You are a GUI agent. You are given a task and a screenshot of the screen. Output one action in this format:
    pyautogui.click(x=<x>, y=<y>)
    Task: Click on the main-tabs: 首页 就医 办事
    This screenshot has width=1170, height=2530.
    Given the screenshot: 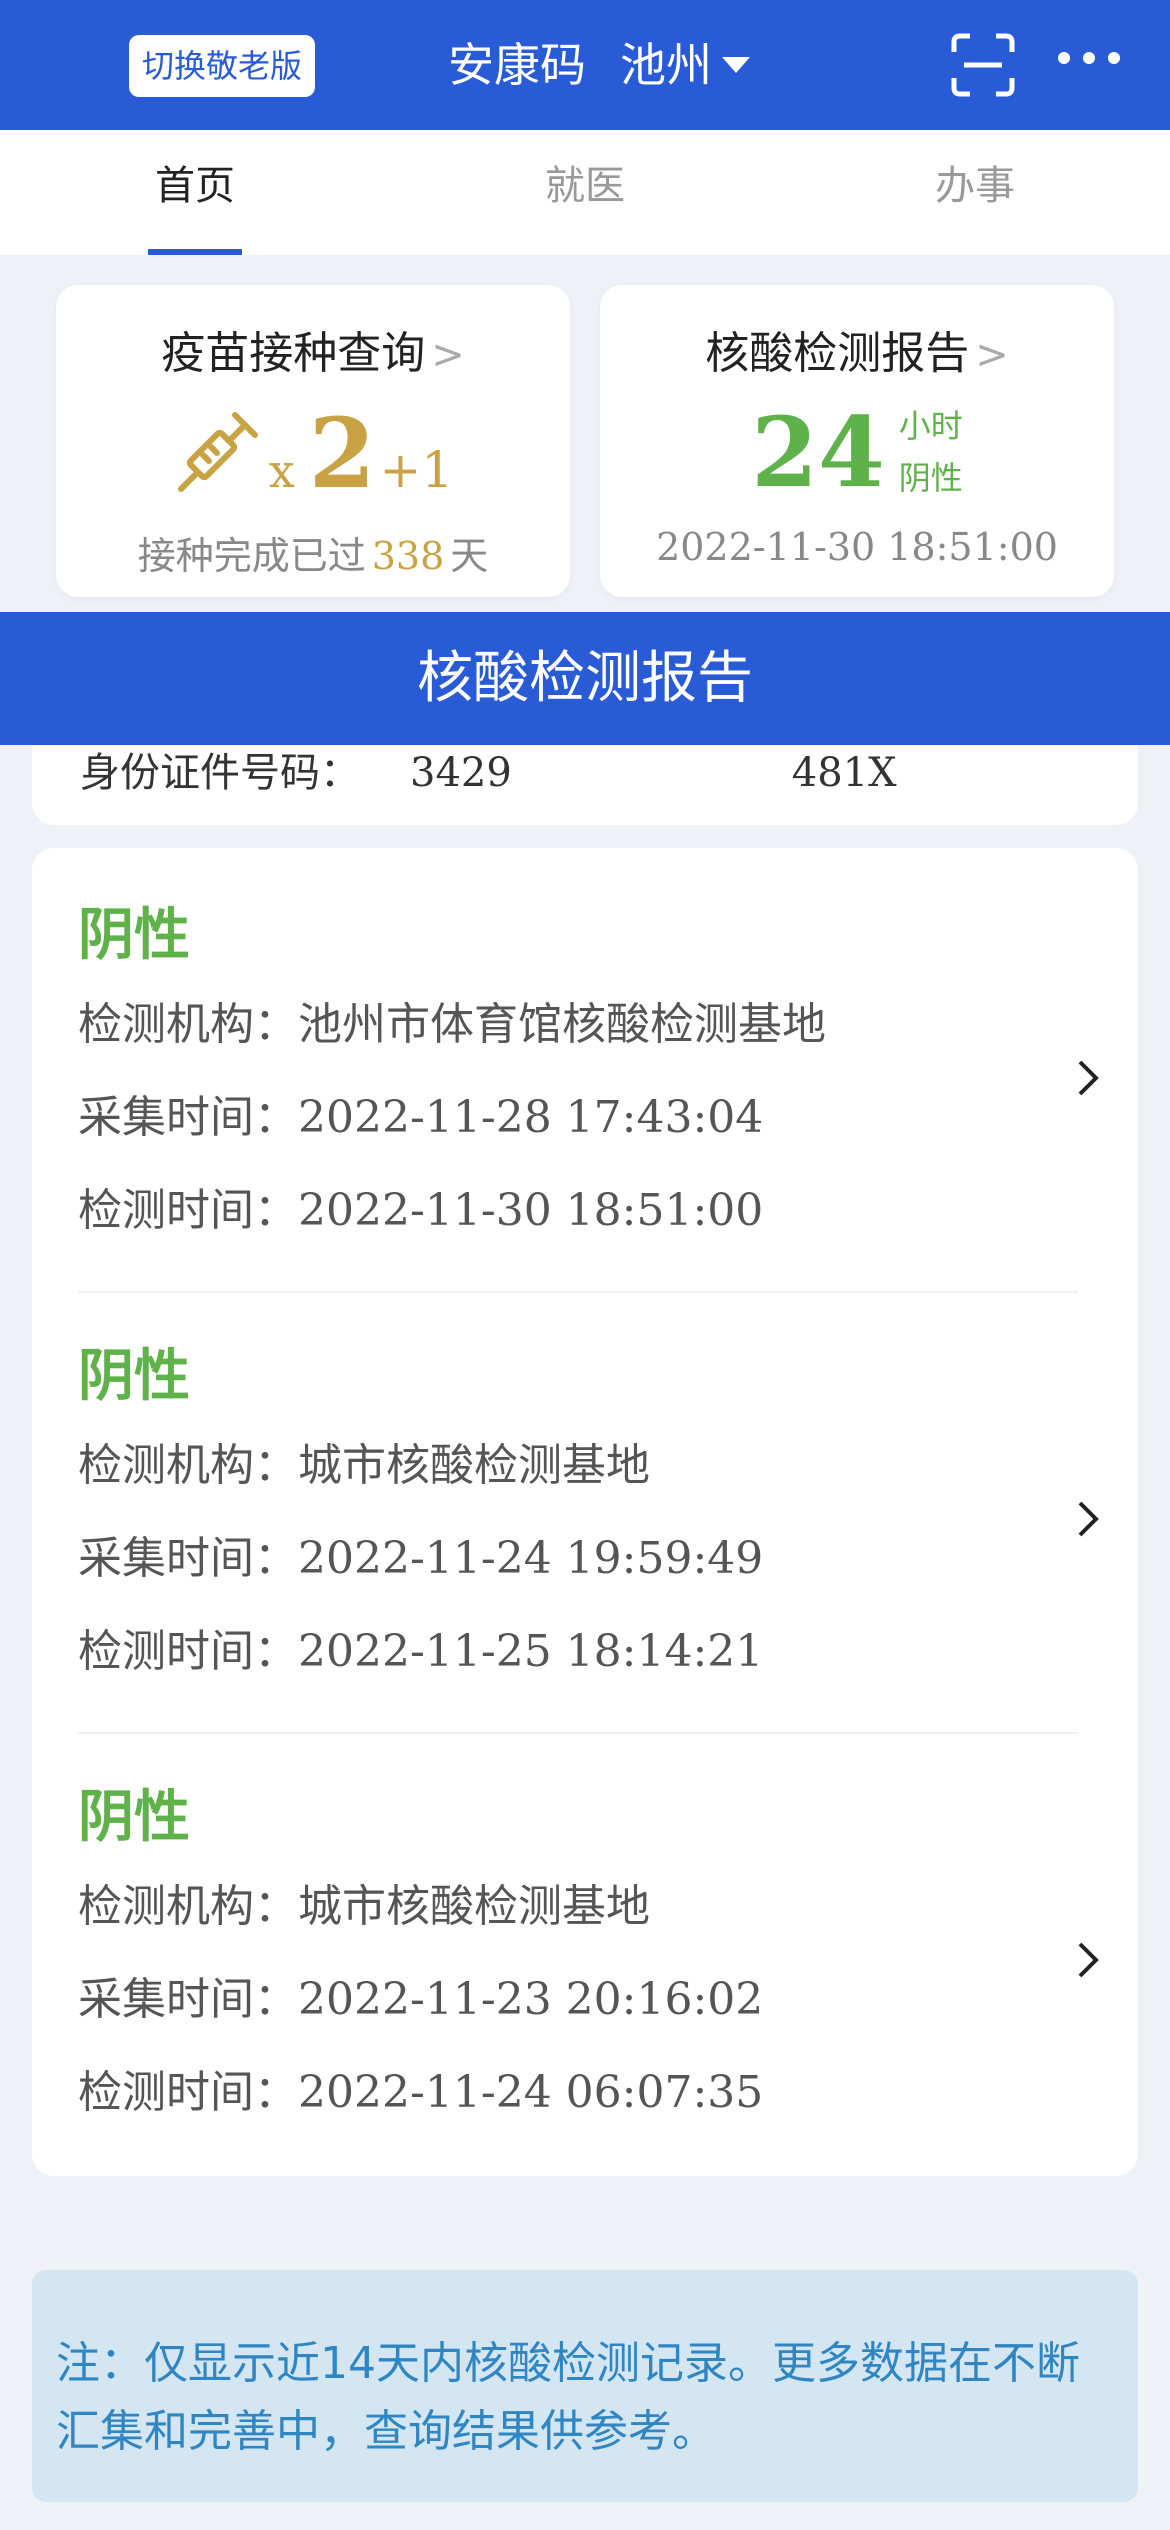 What is the action you would take?
    pyautogui.click(x=585, y=192)
    